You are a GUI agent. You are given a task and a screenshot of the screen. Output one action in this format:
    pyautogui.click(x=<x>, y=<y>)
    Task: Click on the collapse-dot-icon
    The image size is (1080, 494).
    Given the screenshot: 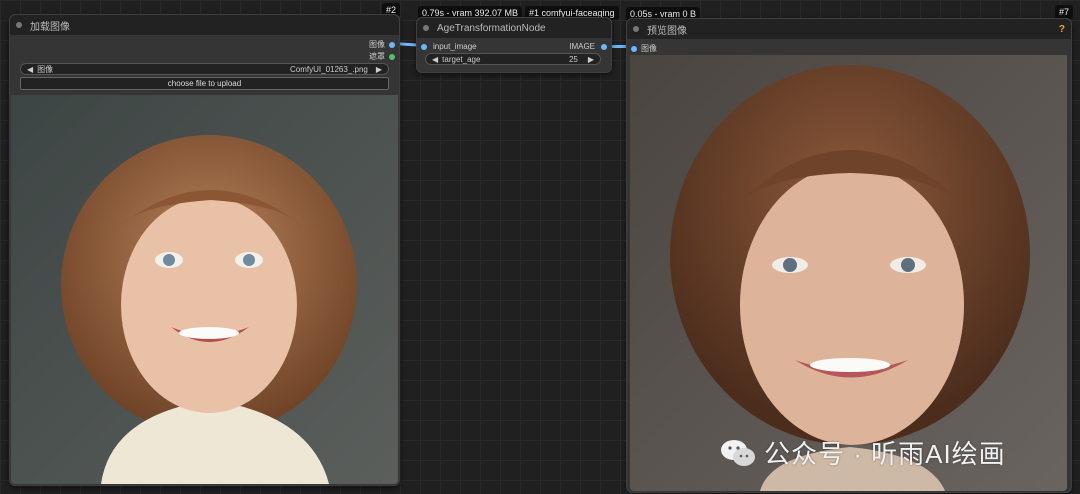 What is the action you would take?
    pyautogui.click(x=19, y=25)
    